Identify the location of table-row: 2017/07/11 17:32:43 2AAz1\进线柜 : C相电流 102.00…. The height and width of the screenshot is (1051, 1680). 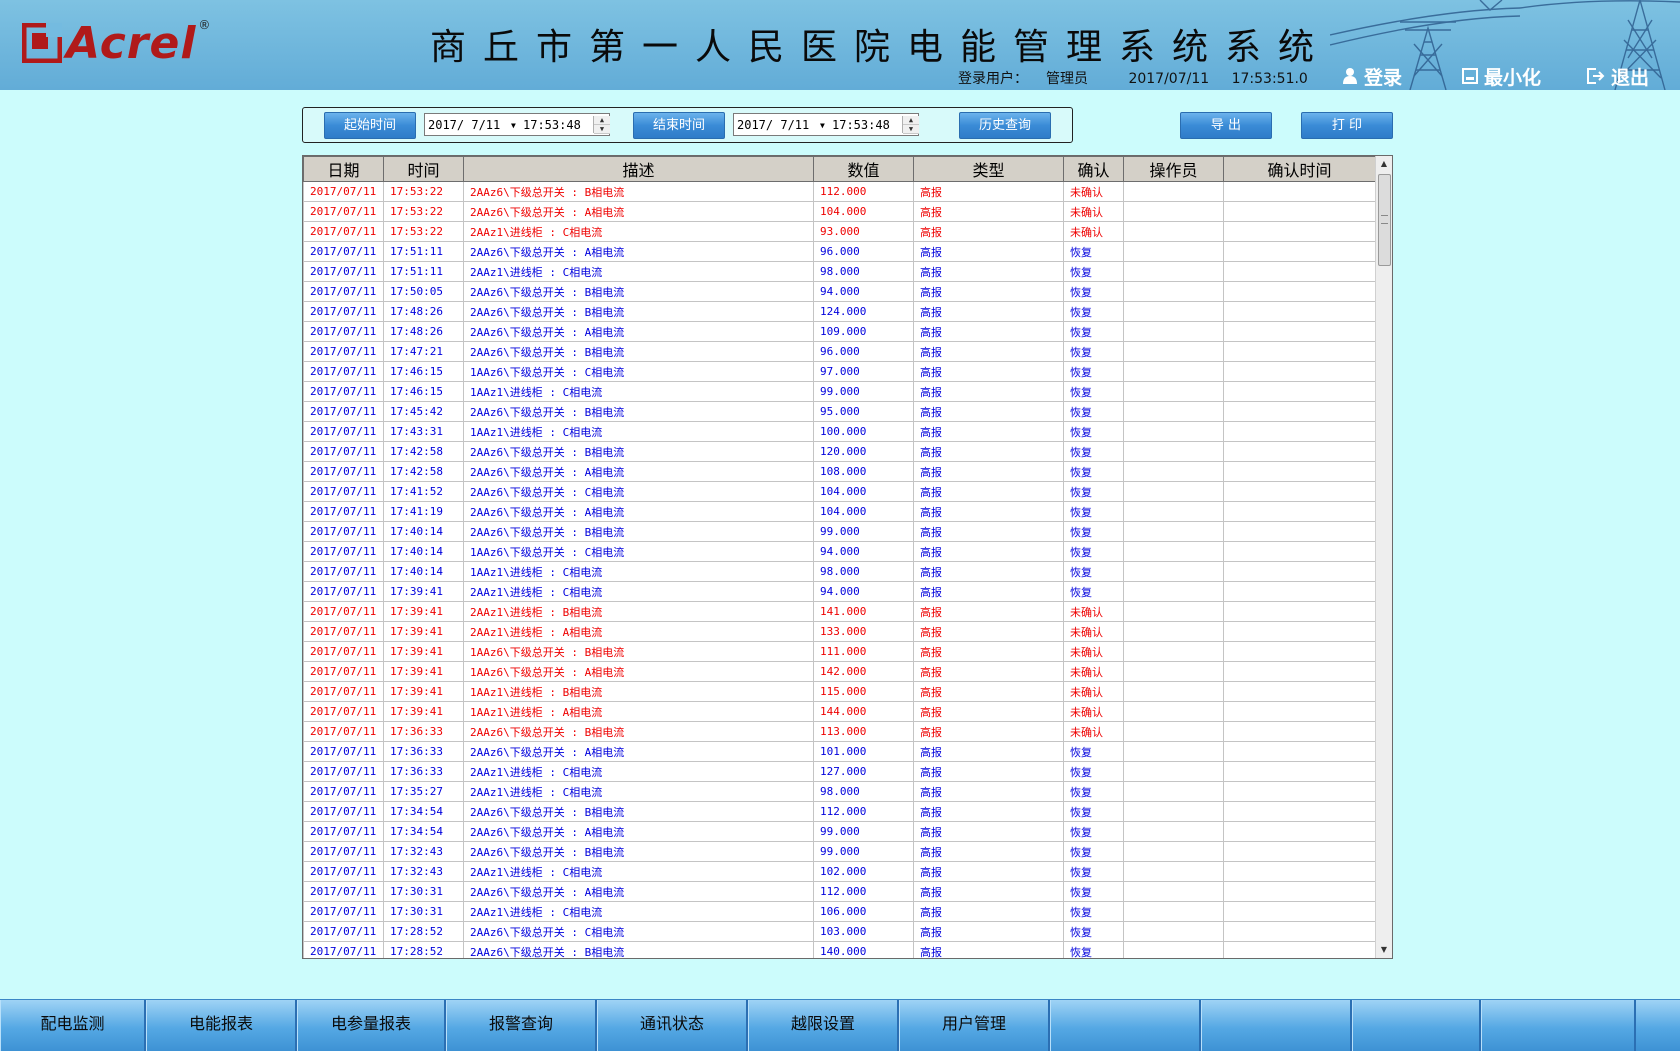
(839, 871).